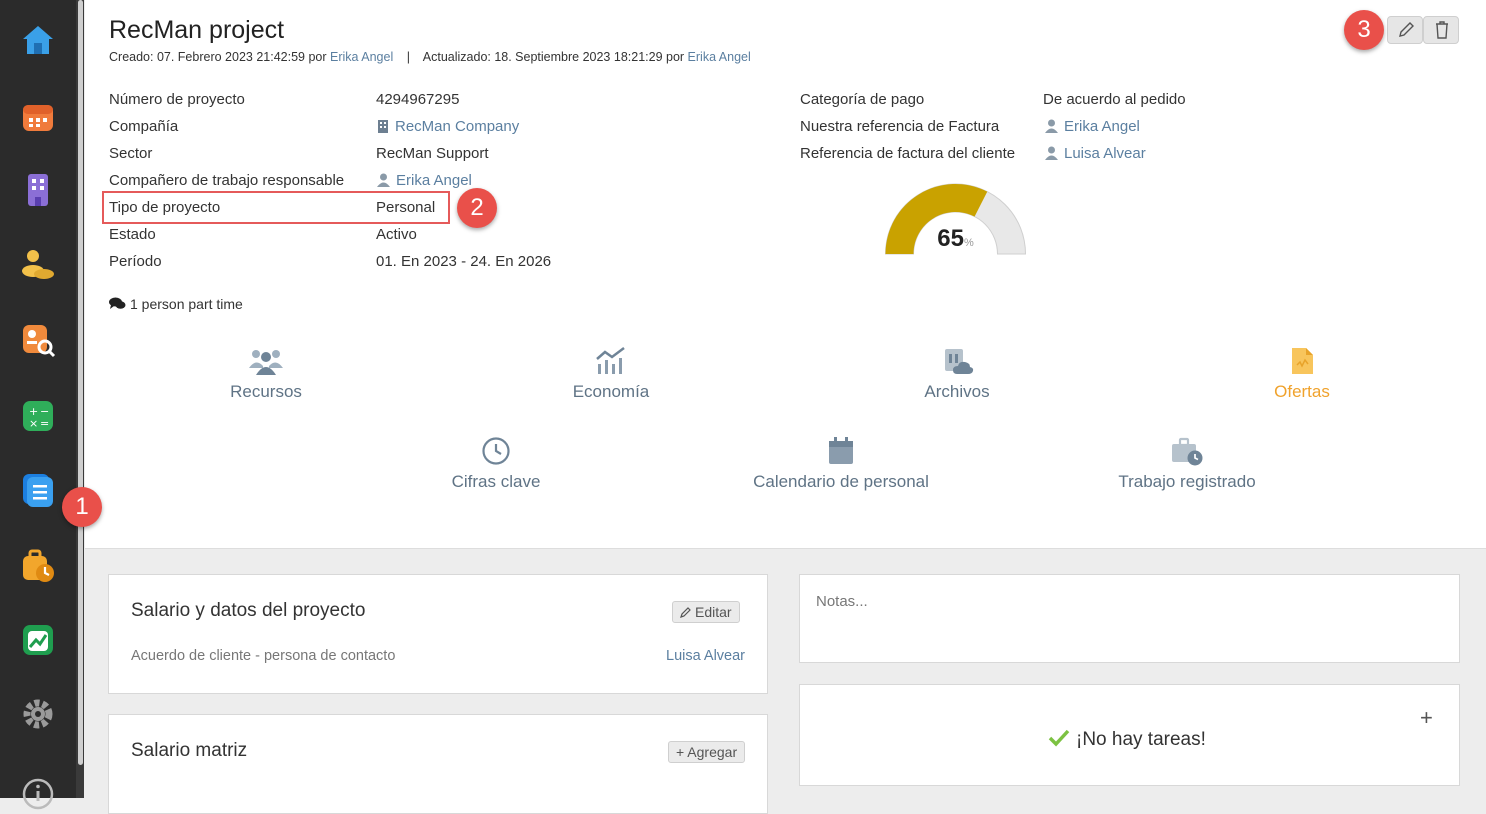 Image resolution: width=1486 pixels, height=814 pixels. Describe the element at coordinates (1187, 451) in the screenshot. I see `briefcase-clock-icon` at that location.